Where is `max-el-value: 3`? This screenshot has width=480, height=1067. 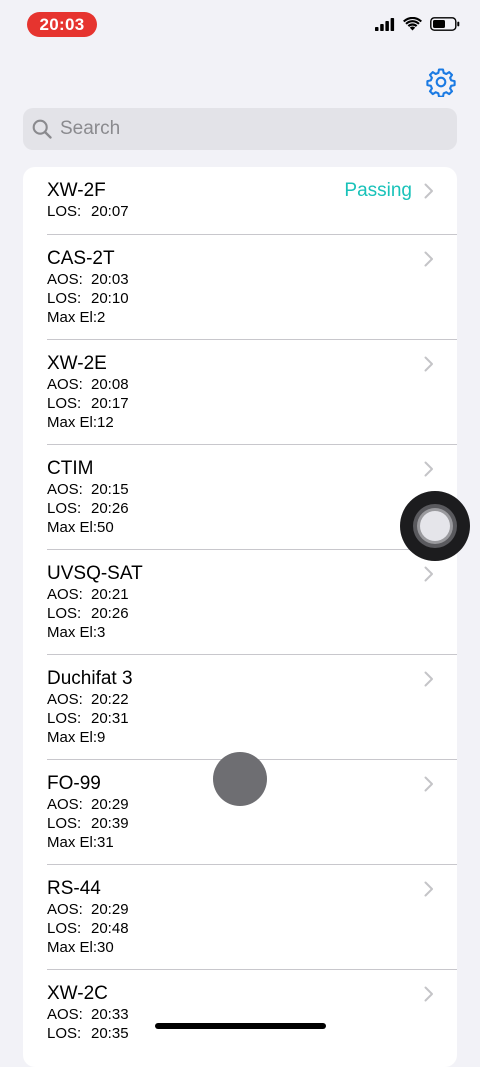
max-el-value: 3 is located at coordinates (101, 632).